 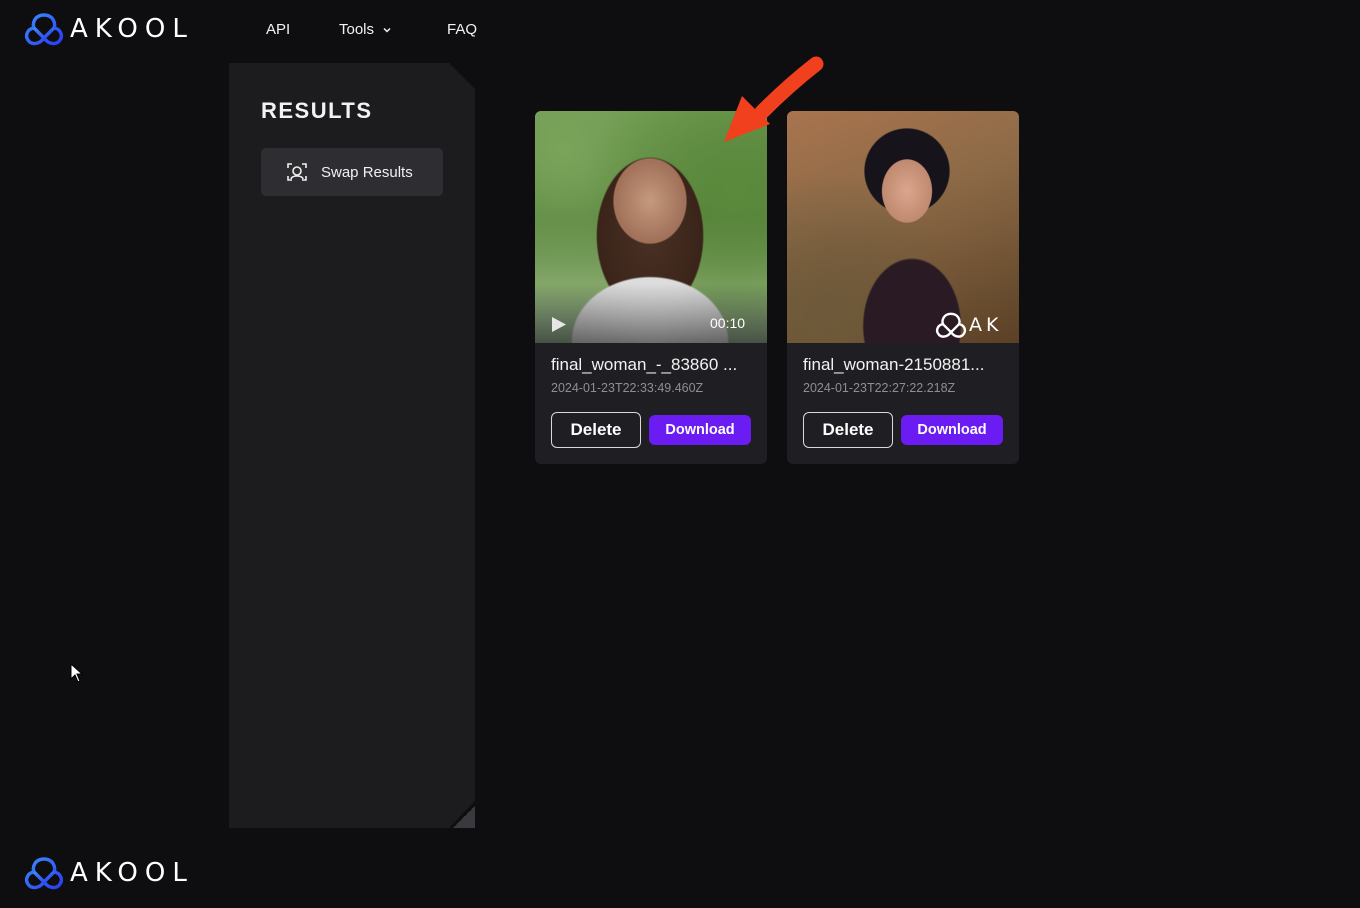 What do you see at coordinates (728, 323) in the screenshot?
I see `video-duration: 00:10` at bounding box center [728, 323].